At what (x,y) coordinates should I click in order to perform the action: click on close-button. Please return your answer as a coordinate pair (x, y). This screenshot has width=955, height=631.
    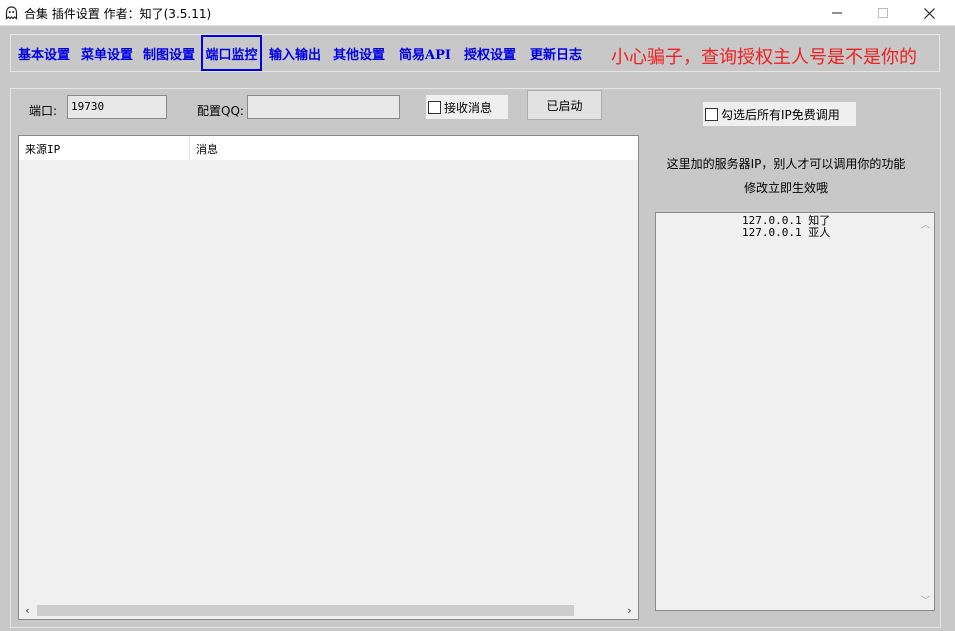
    Looking at the image, I should click on (929, 13).